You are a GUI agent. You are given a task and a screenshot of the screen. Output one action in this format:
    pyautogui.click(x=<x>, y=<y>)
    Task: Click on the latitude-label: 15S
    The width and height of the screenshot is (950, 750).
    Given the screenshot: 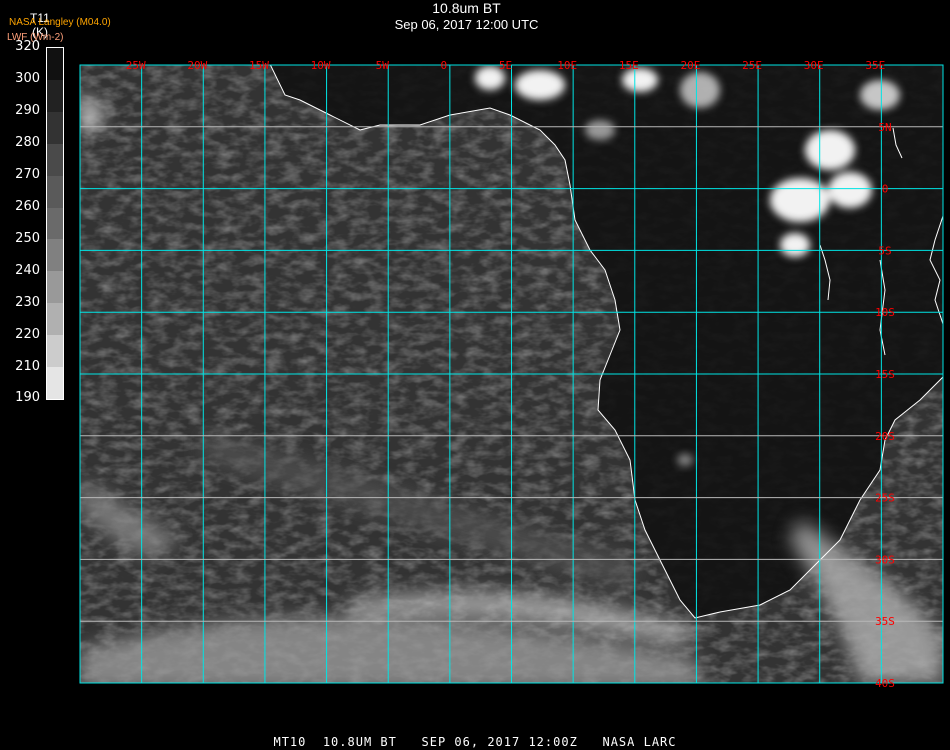 What is the action you would take?
    pyautogui.click(x=885, y=374)
    